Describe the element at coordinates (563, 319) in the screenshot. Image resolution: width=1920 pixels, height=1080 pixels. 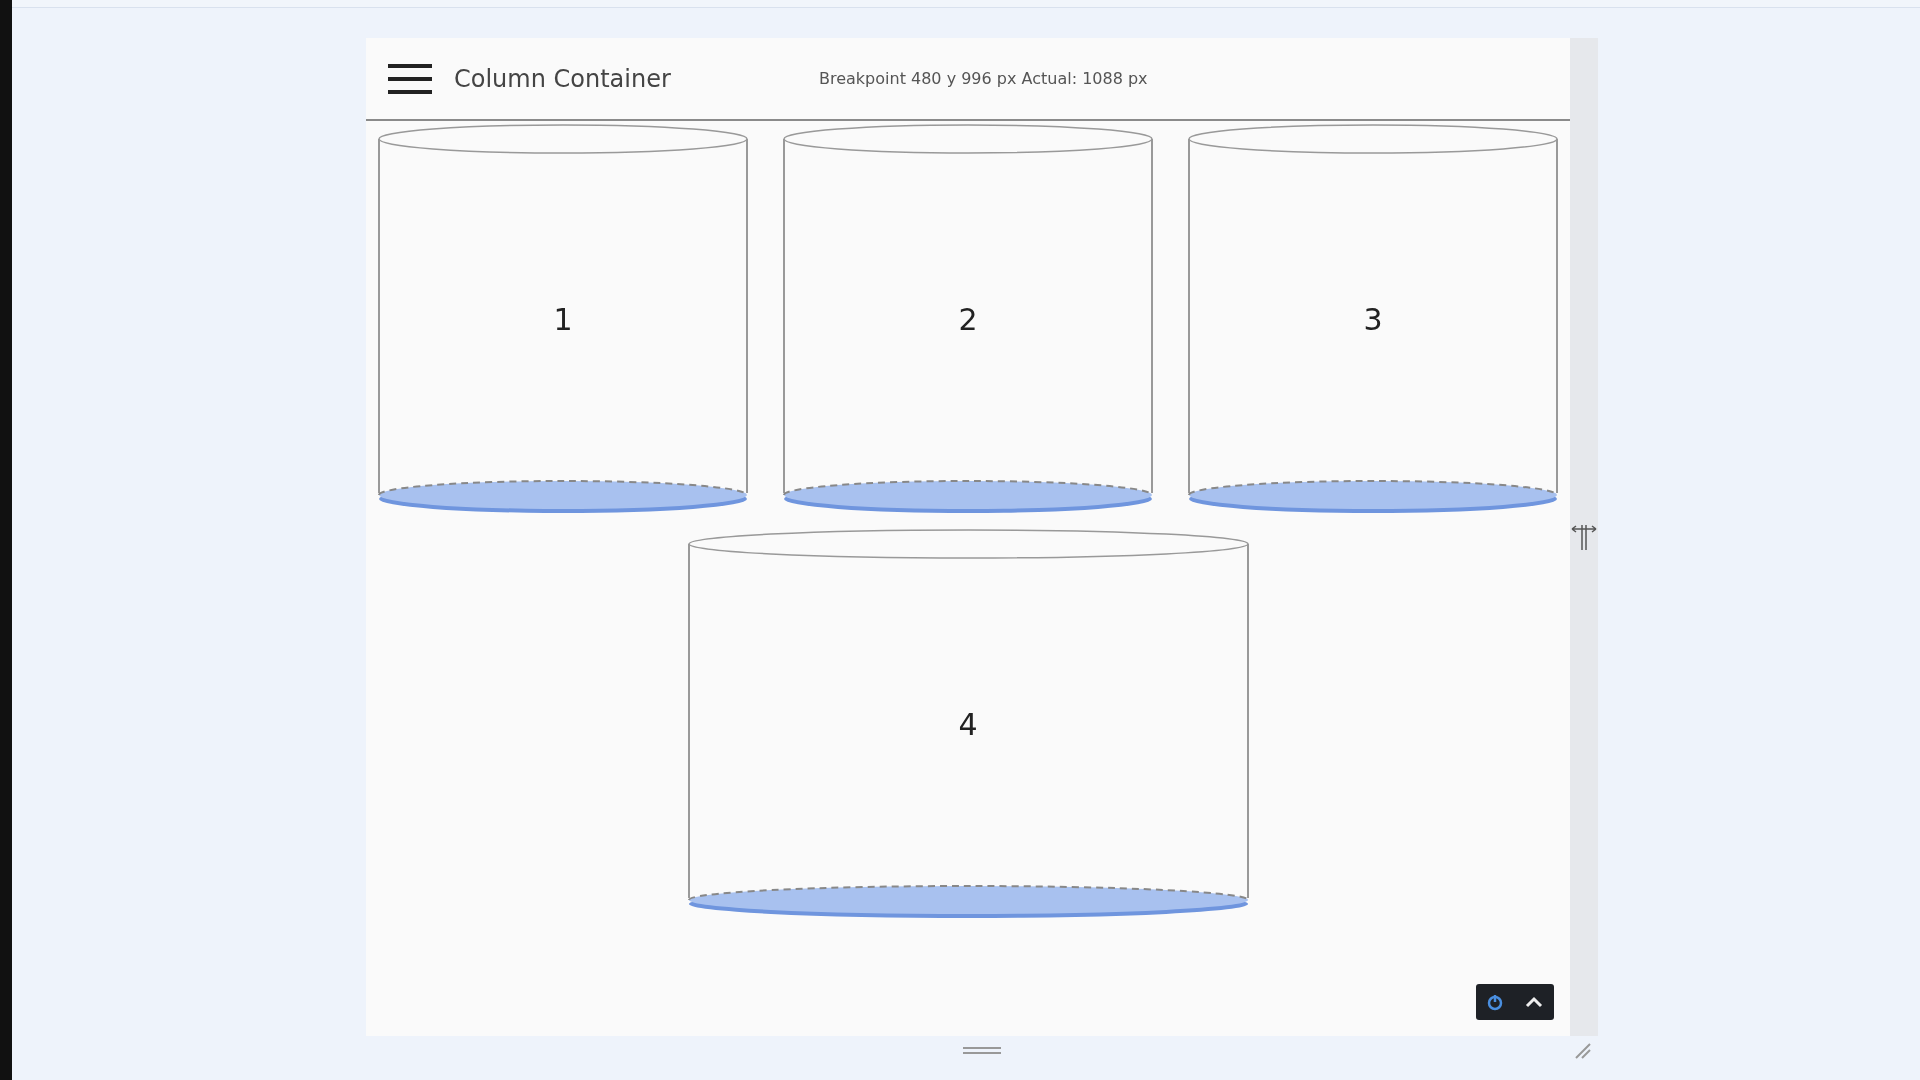
I see `column-number: 1` at that location.